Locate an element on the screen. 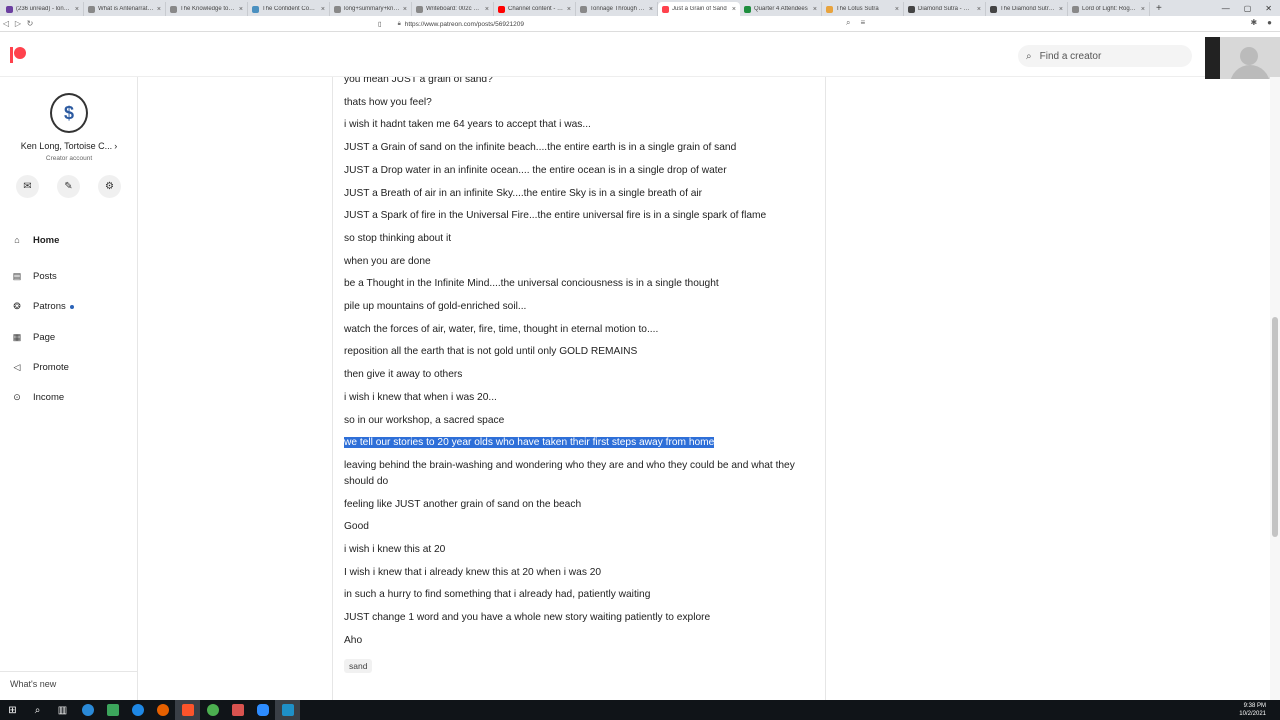 This screenshot has width=1280, height=720. creator-avatar: $ is located at coordinates (69, 113).